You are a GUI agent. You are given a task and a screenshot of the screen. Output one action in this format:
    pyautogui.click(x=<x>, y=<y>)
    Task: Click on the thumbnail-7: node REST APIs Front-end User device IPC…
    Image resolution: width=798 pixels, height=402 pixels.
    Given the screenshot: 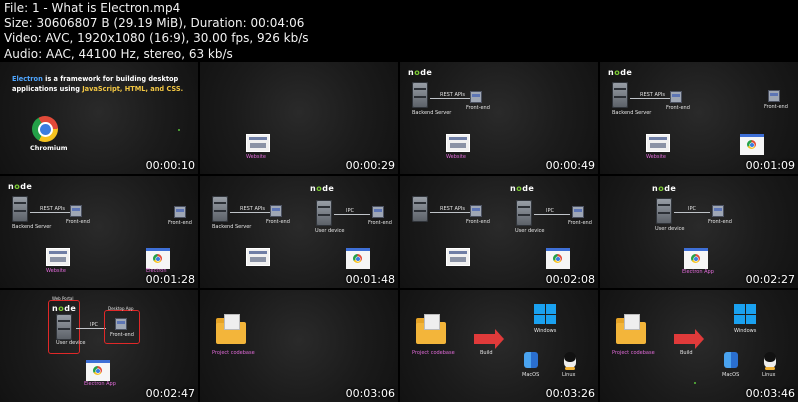 What is the action you would take?
    pyautogui.click(x=499, y=232)
    